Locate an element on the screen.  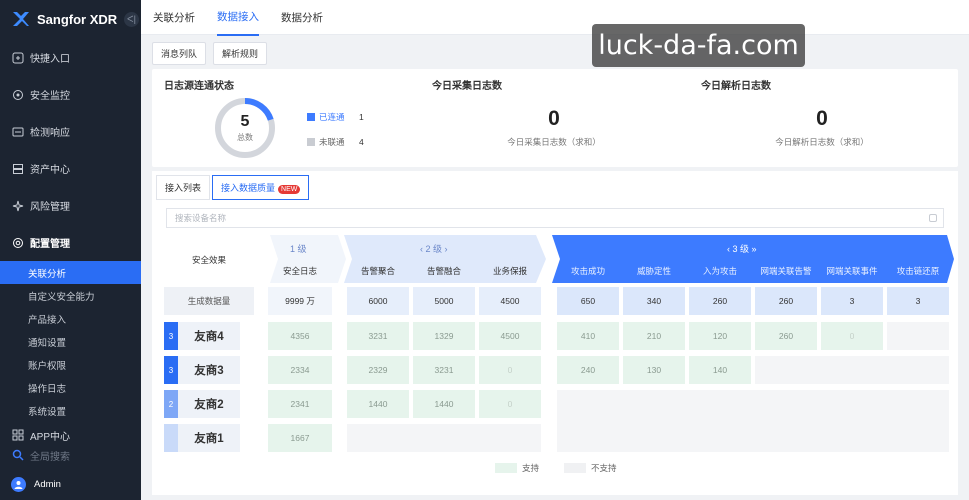
gen-attack-success: 650 is located at coordinates (588, 301).